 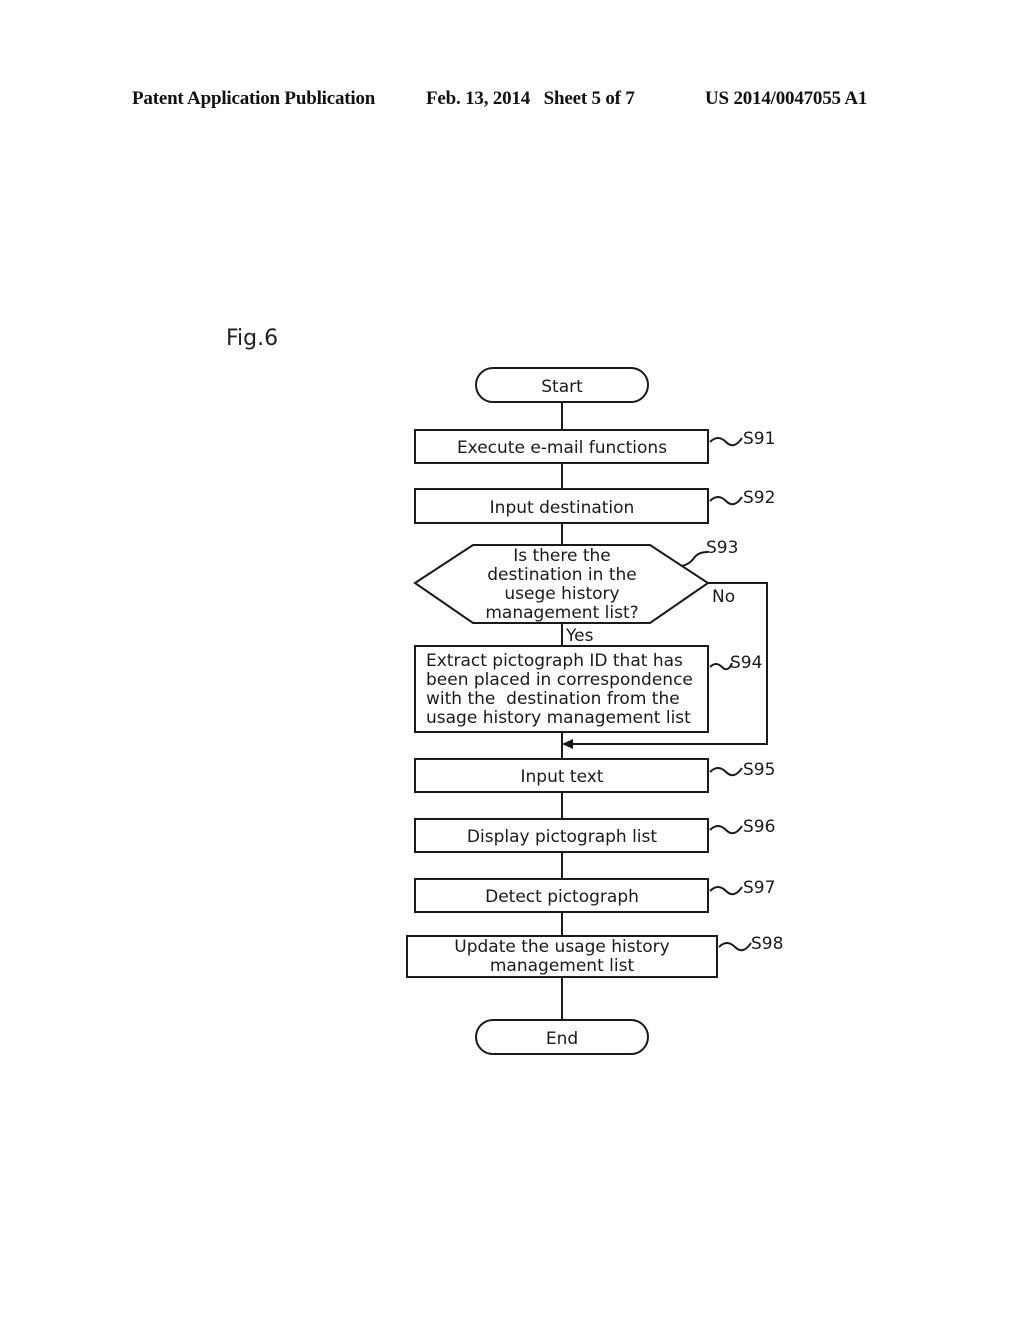 I want to click on yes-label: Yes, so click(x=579, y=636).